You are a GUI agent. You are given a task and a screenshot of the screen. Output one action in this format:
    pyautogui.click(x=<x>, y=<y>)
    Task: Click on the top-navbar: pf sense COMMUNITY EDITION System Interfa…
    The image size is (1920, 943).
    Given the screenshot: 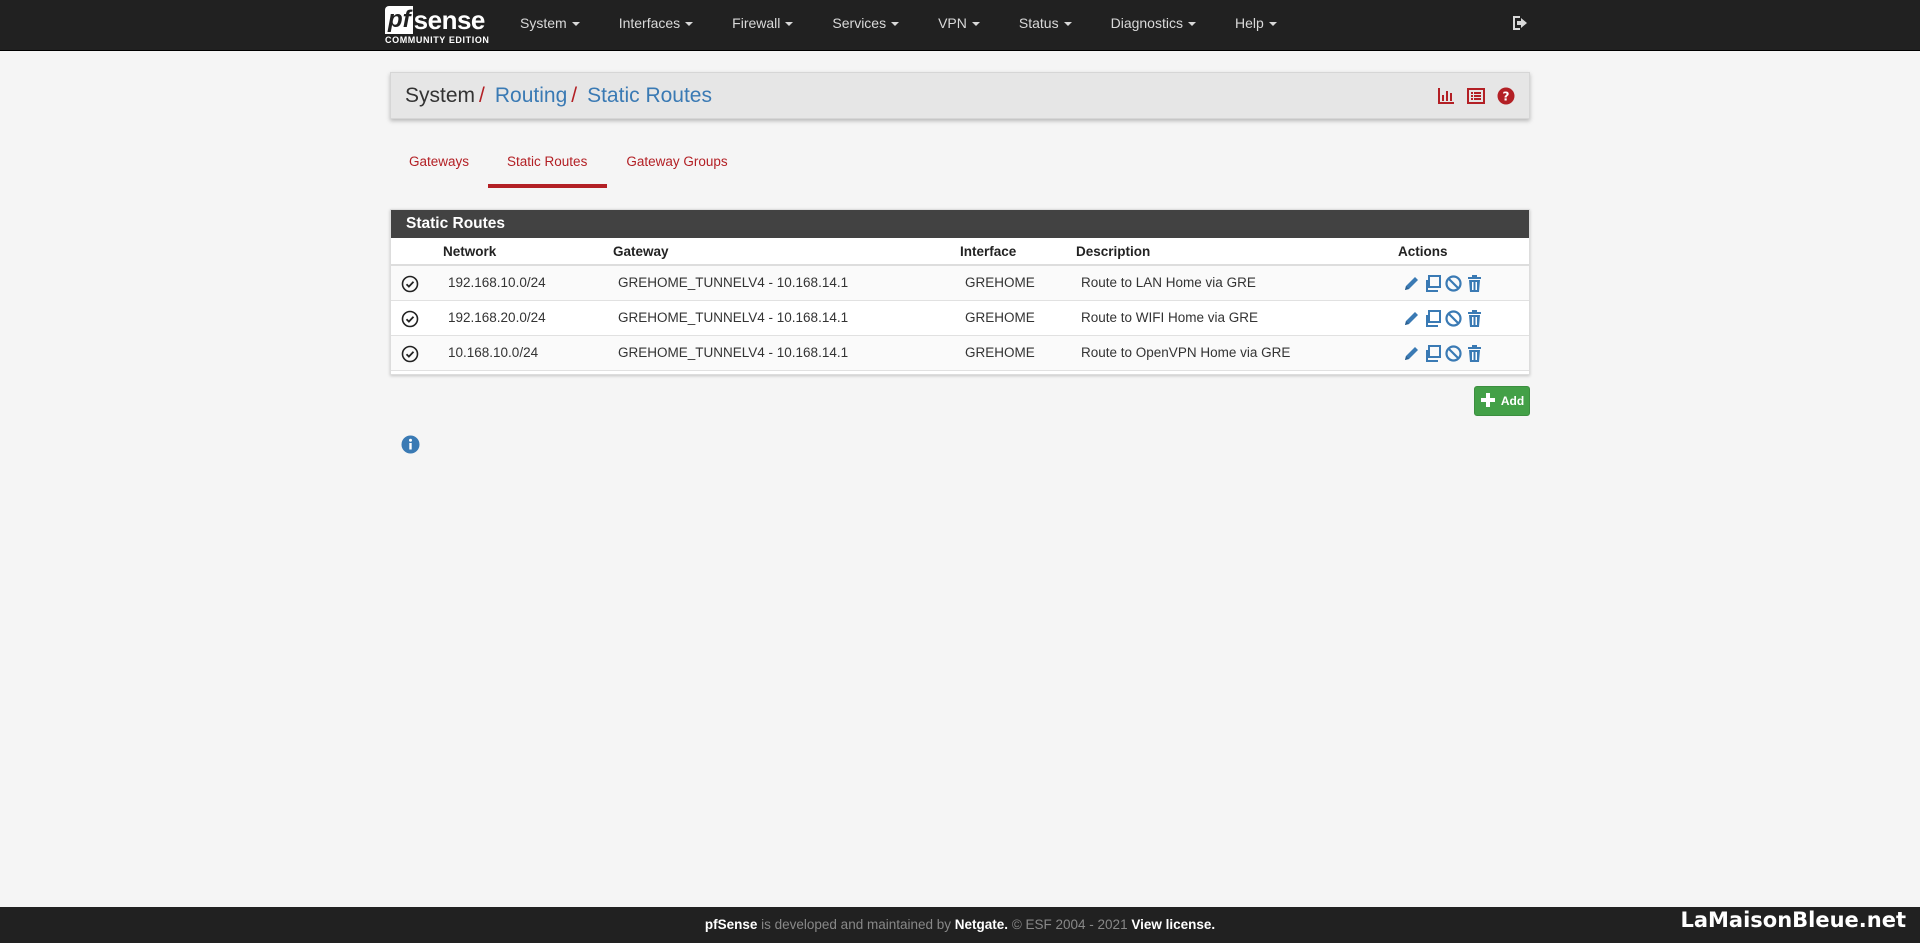 What is the action you would take?
    pyautogui.click(x=960, y=25)
    